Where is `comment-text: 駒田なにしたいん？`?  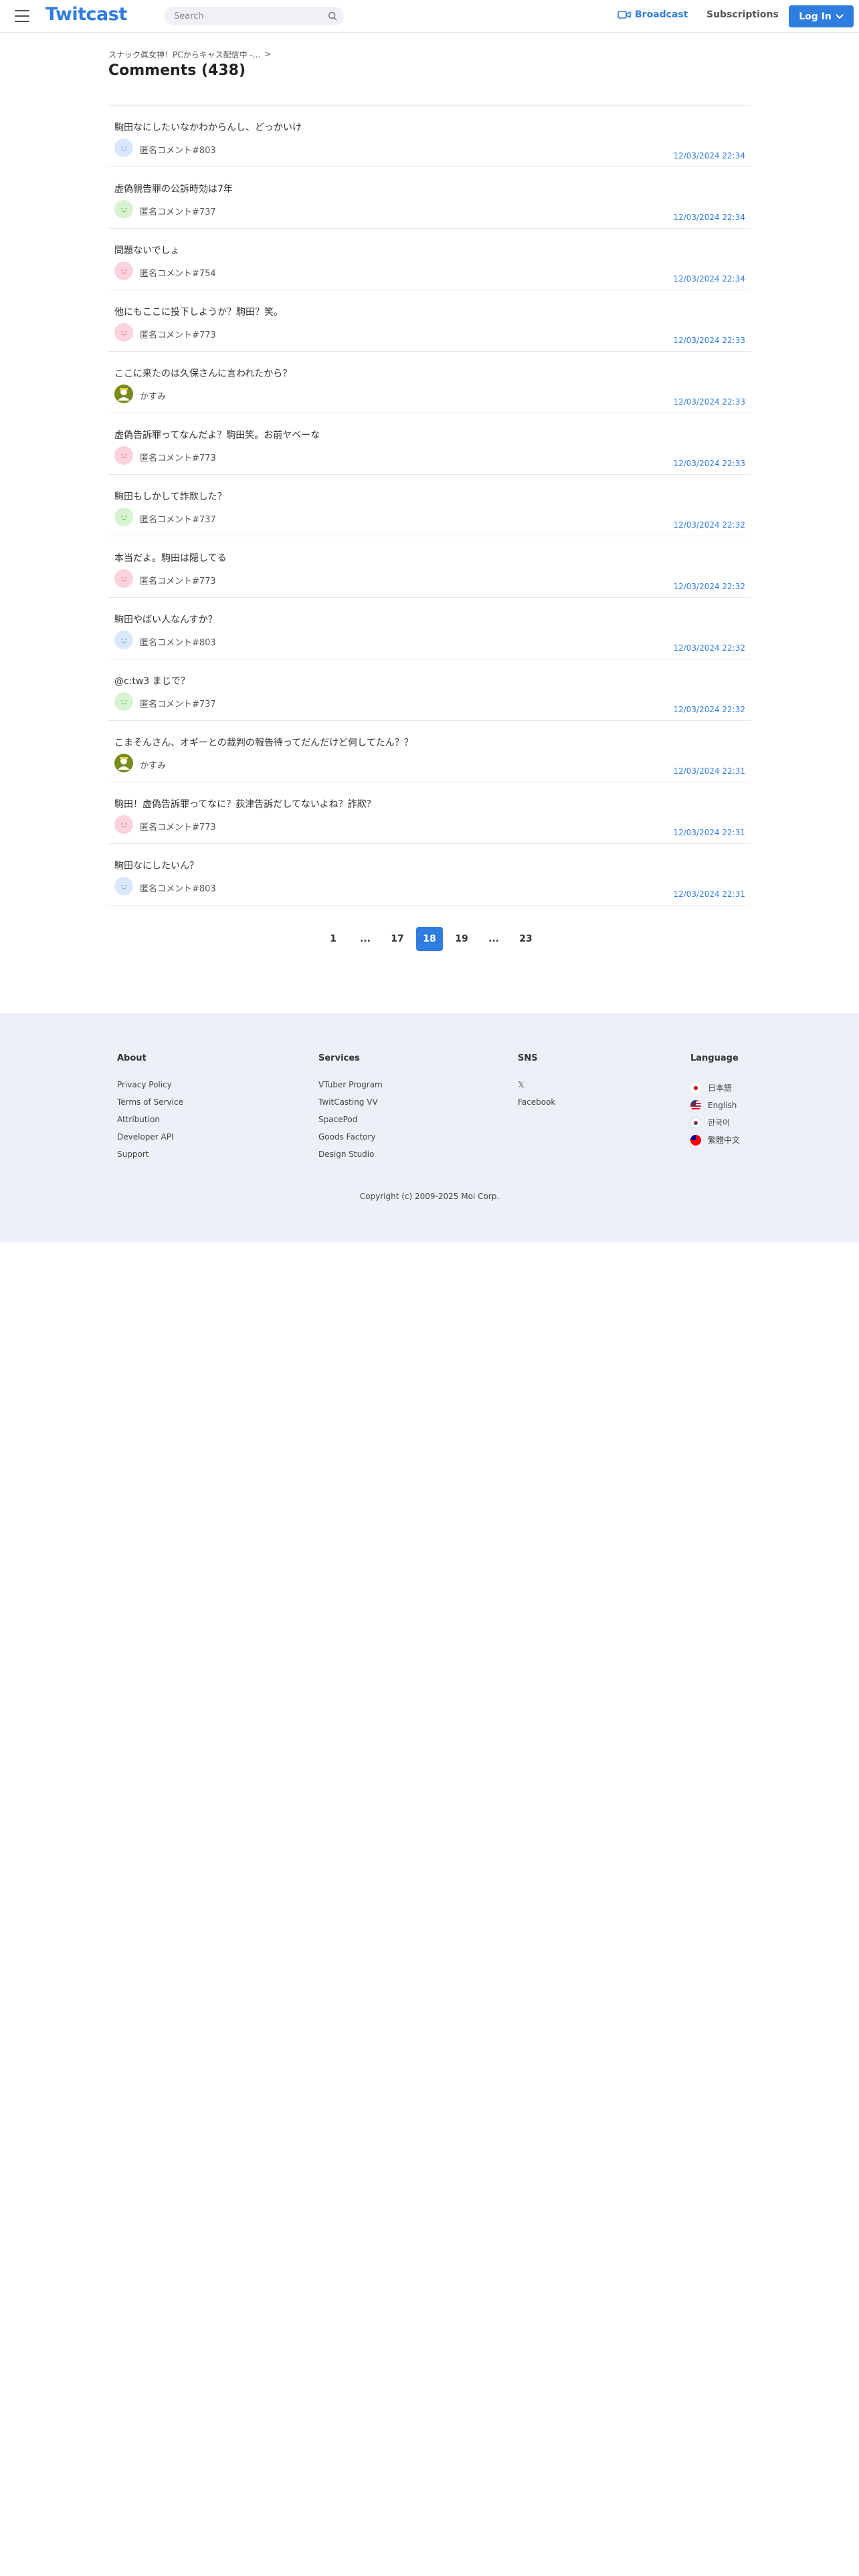
comment-text: 駒田なにしたいん？ is located at coordinates (156, 866).